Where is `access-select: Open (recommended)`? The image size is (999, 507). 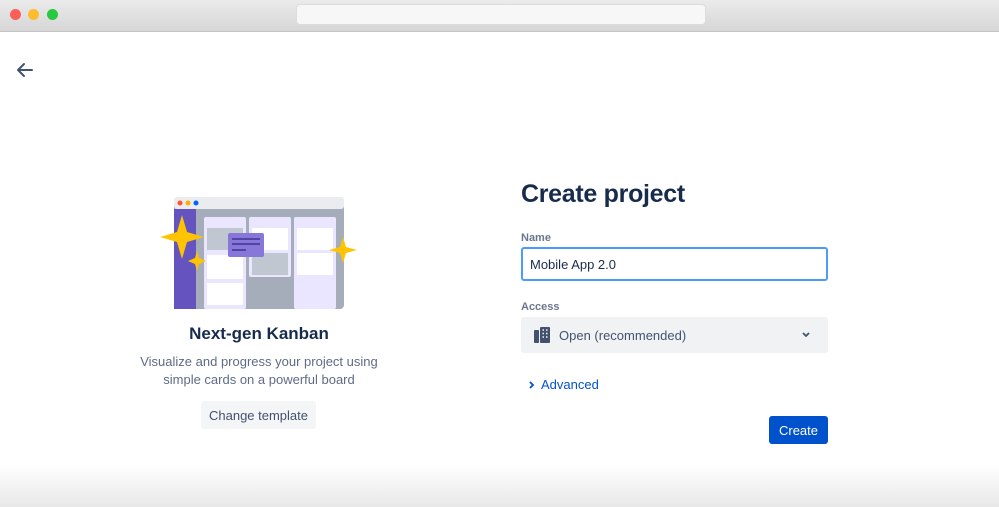
access-select: Open (recommended) is located at coordinates (674, 335).